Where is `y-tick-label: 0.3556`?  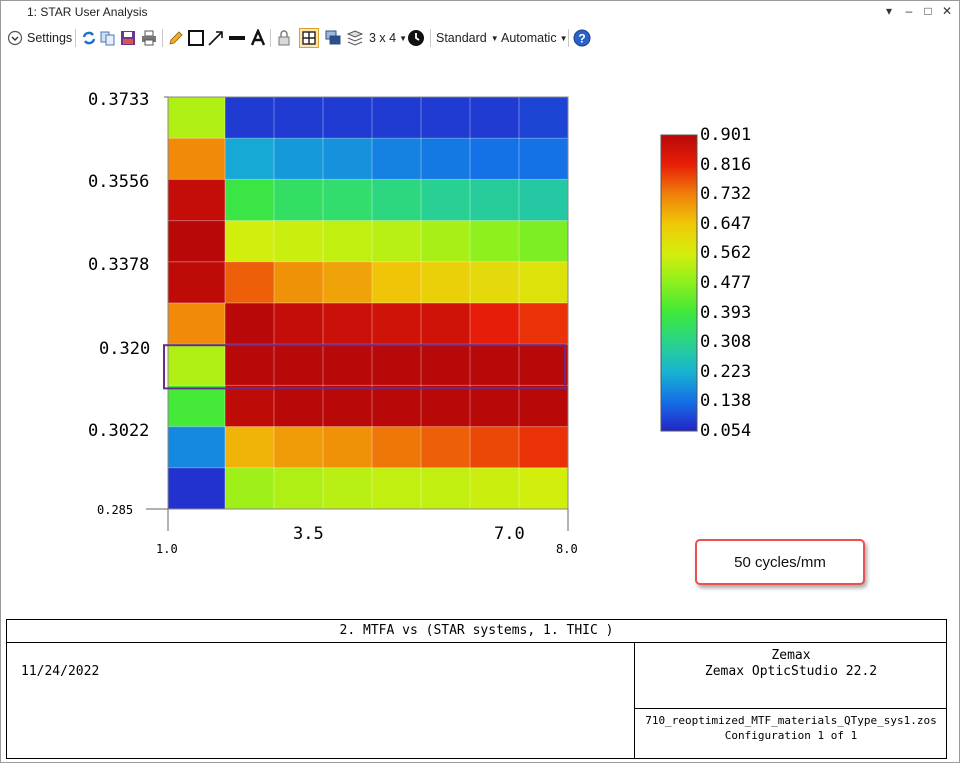 y-tick-label: 0.3556 is located at coordinates (119, 182).